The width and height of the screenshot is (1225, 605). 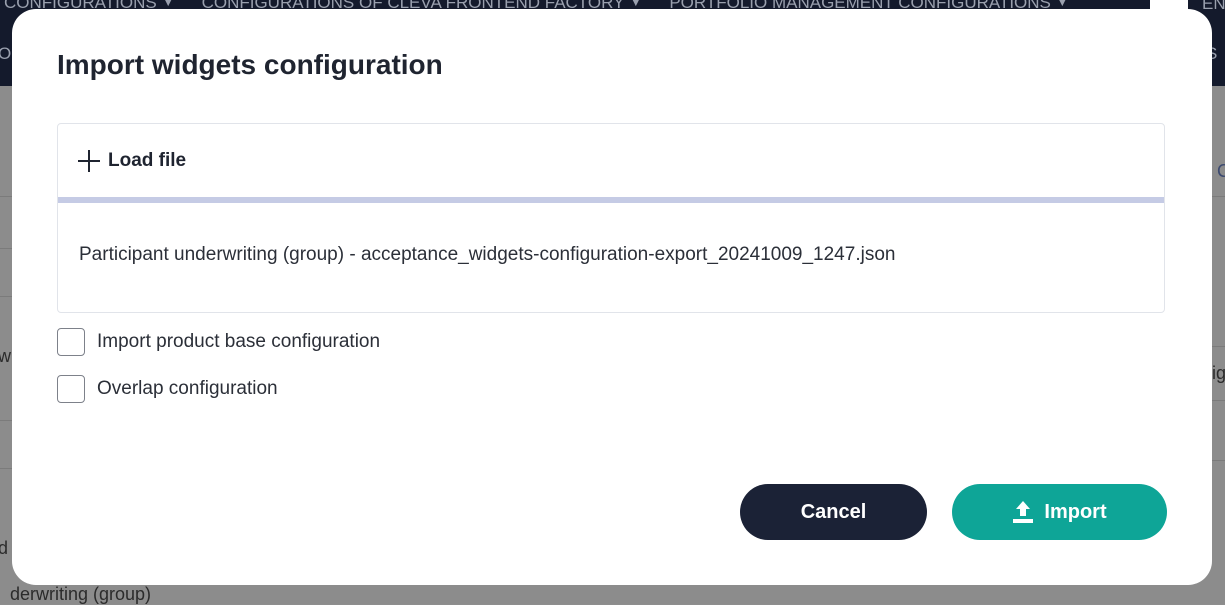 I want to click on cancel-button: Cancel, so click(x=833, y=512).